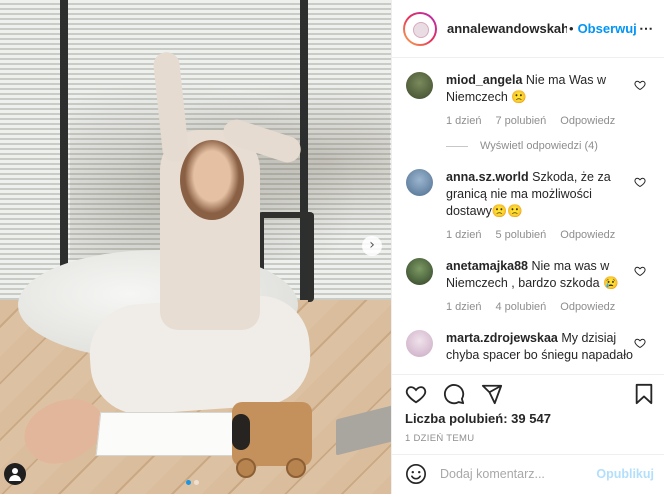 The width and height of the screenshot is (664, 494). I want to click on comment-likes: 5 polubień, so click(520, 235).